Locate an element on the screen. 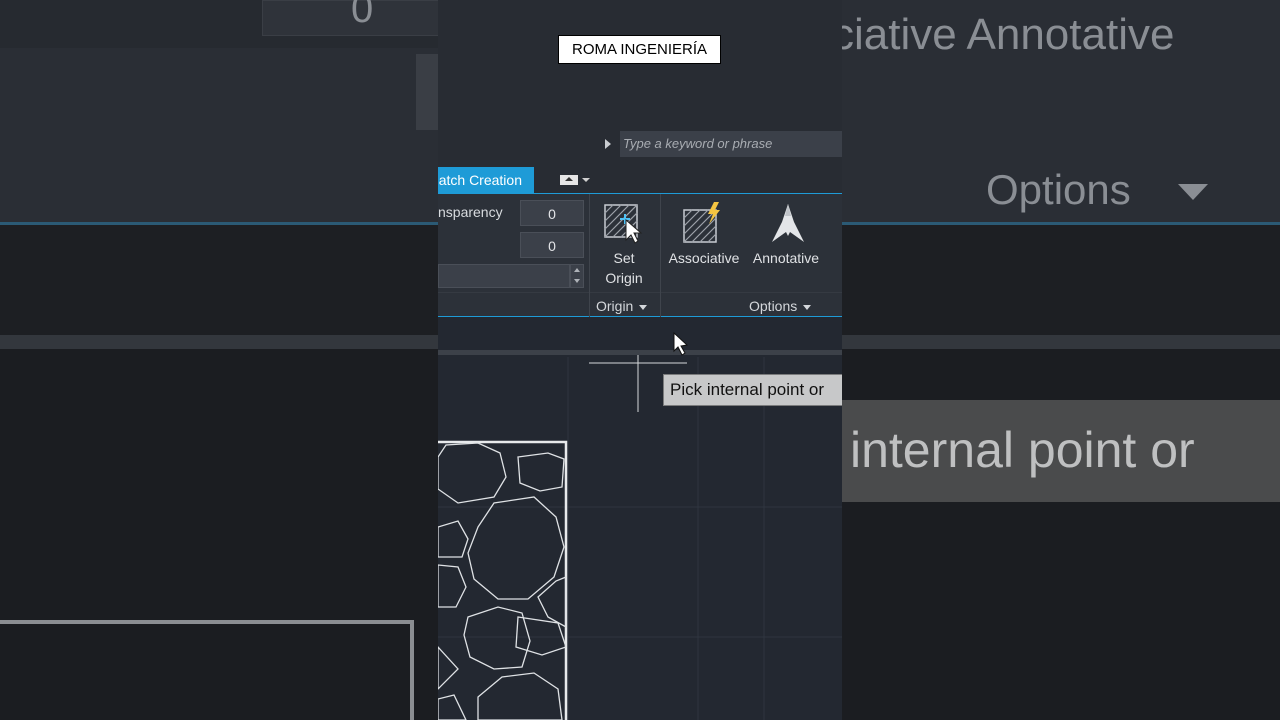 Image resolution: width=1280 pixels, height=720 pixels. set-origin-label-1: Set is located at coordinates (624, 258).